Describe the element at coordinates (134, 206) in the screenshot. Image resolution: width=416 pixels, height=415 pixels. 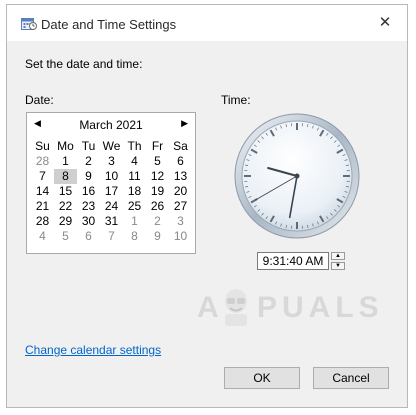
I see `calendar-day: 25` at that location.